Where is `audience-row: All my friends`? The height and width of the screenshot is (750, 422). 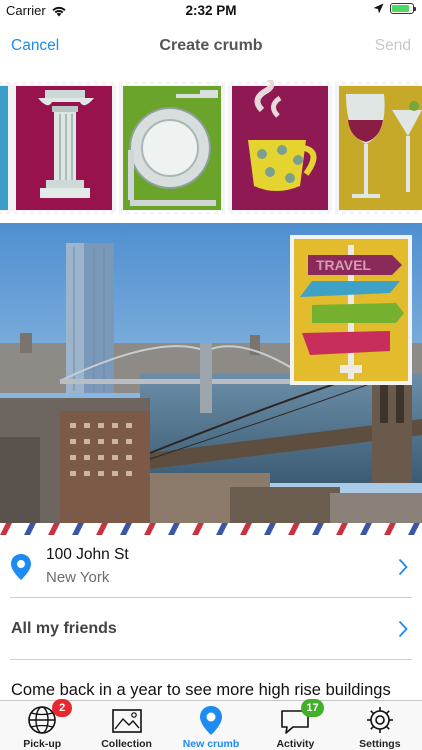
audience-row: All my friends is located at coordinates (211, 628).